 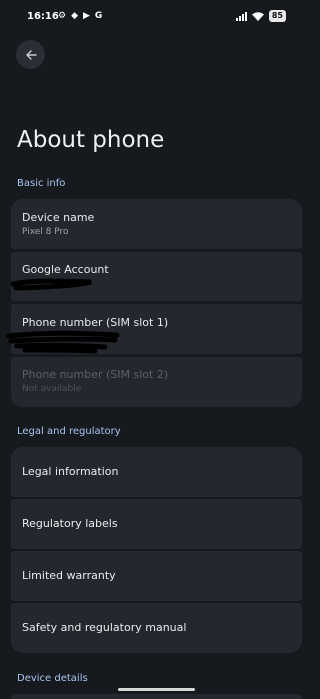 What do you see at coordinates (41, 183) in the screenshot?
I see `section-header-basic-info: Basic info` at bounding box center [41, 183].